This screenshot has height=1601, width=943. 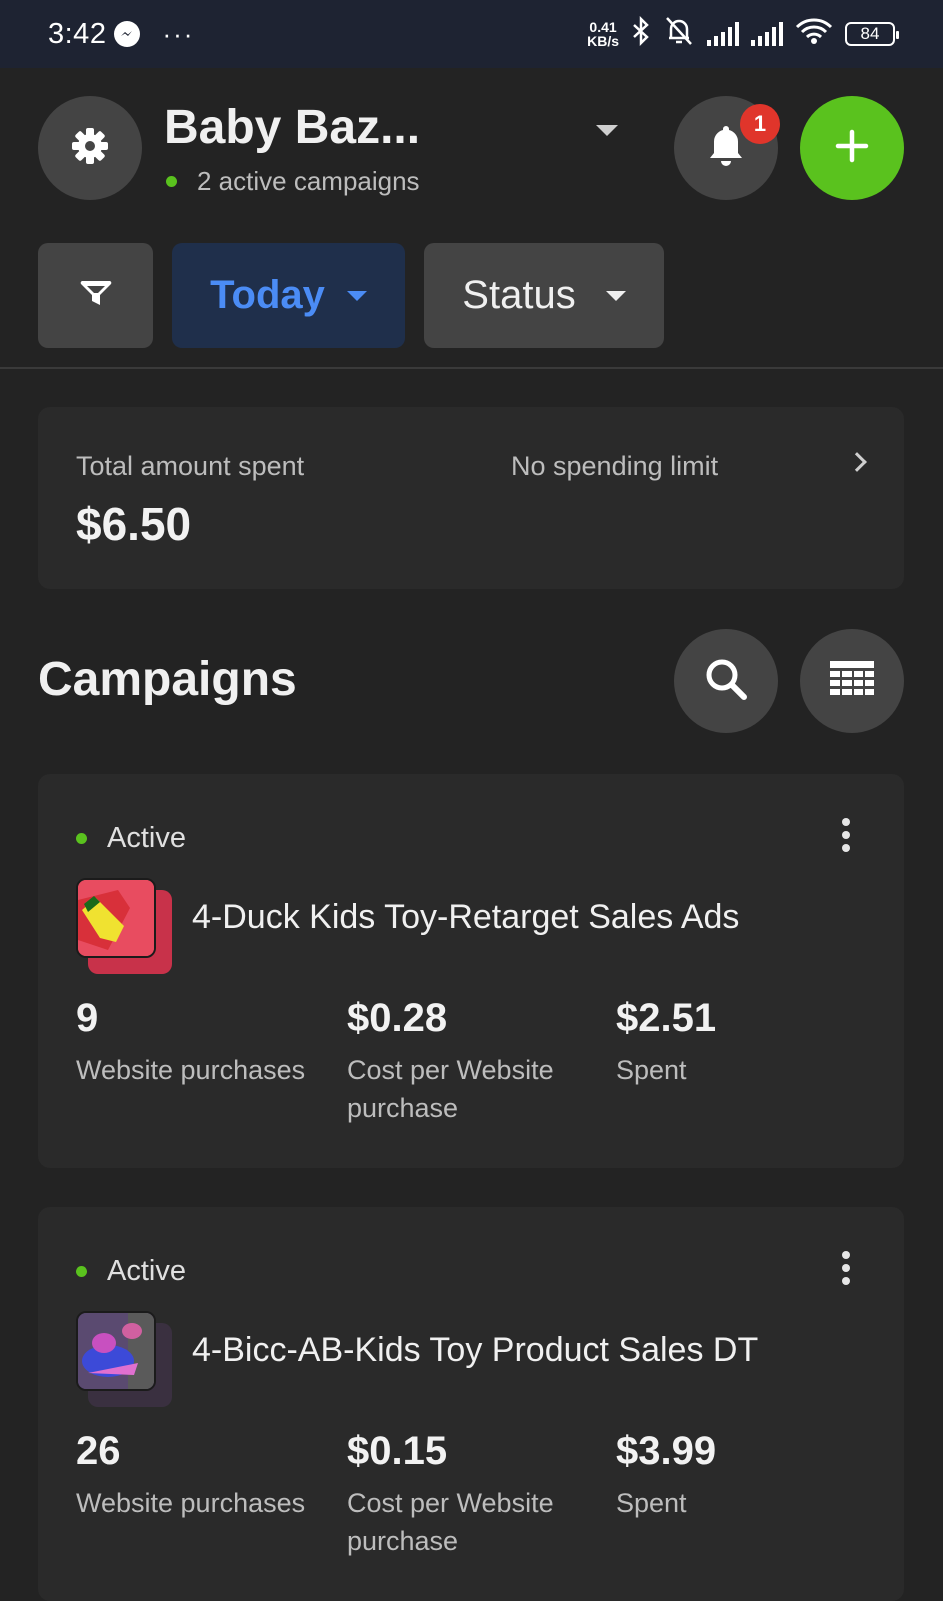 I want to click on battery-icon: 84, so click(x=872, y=34).